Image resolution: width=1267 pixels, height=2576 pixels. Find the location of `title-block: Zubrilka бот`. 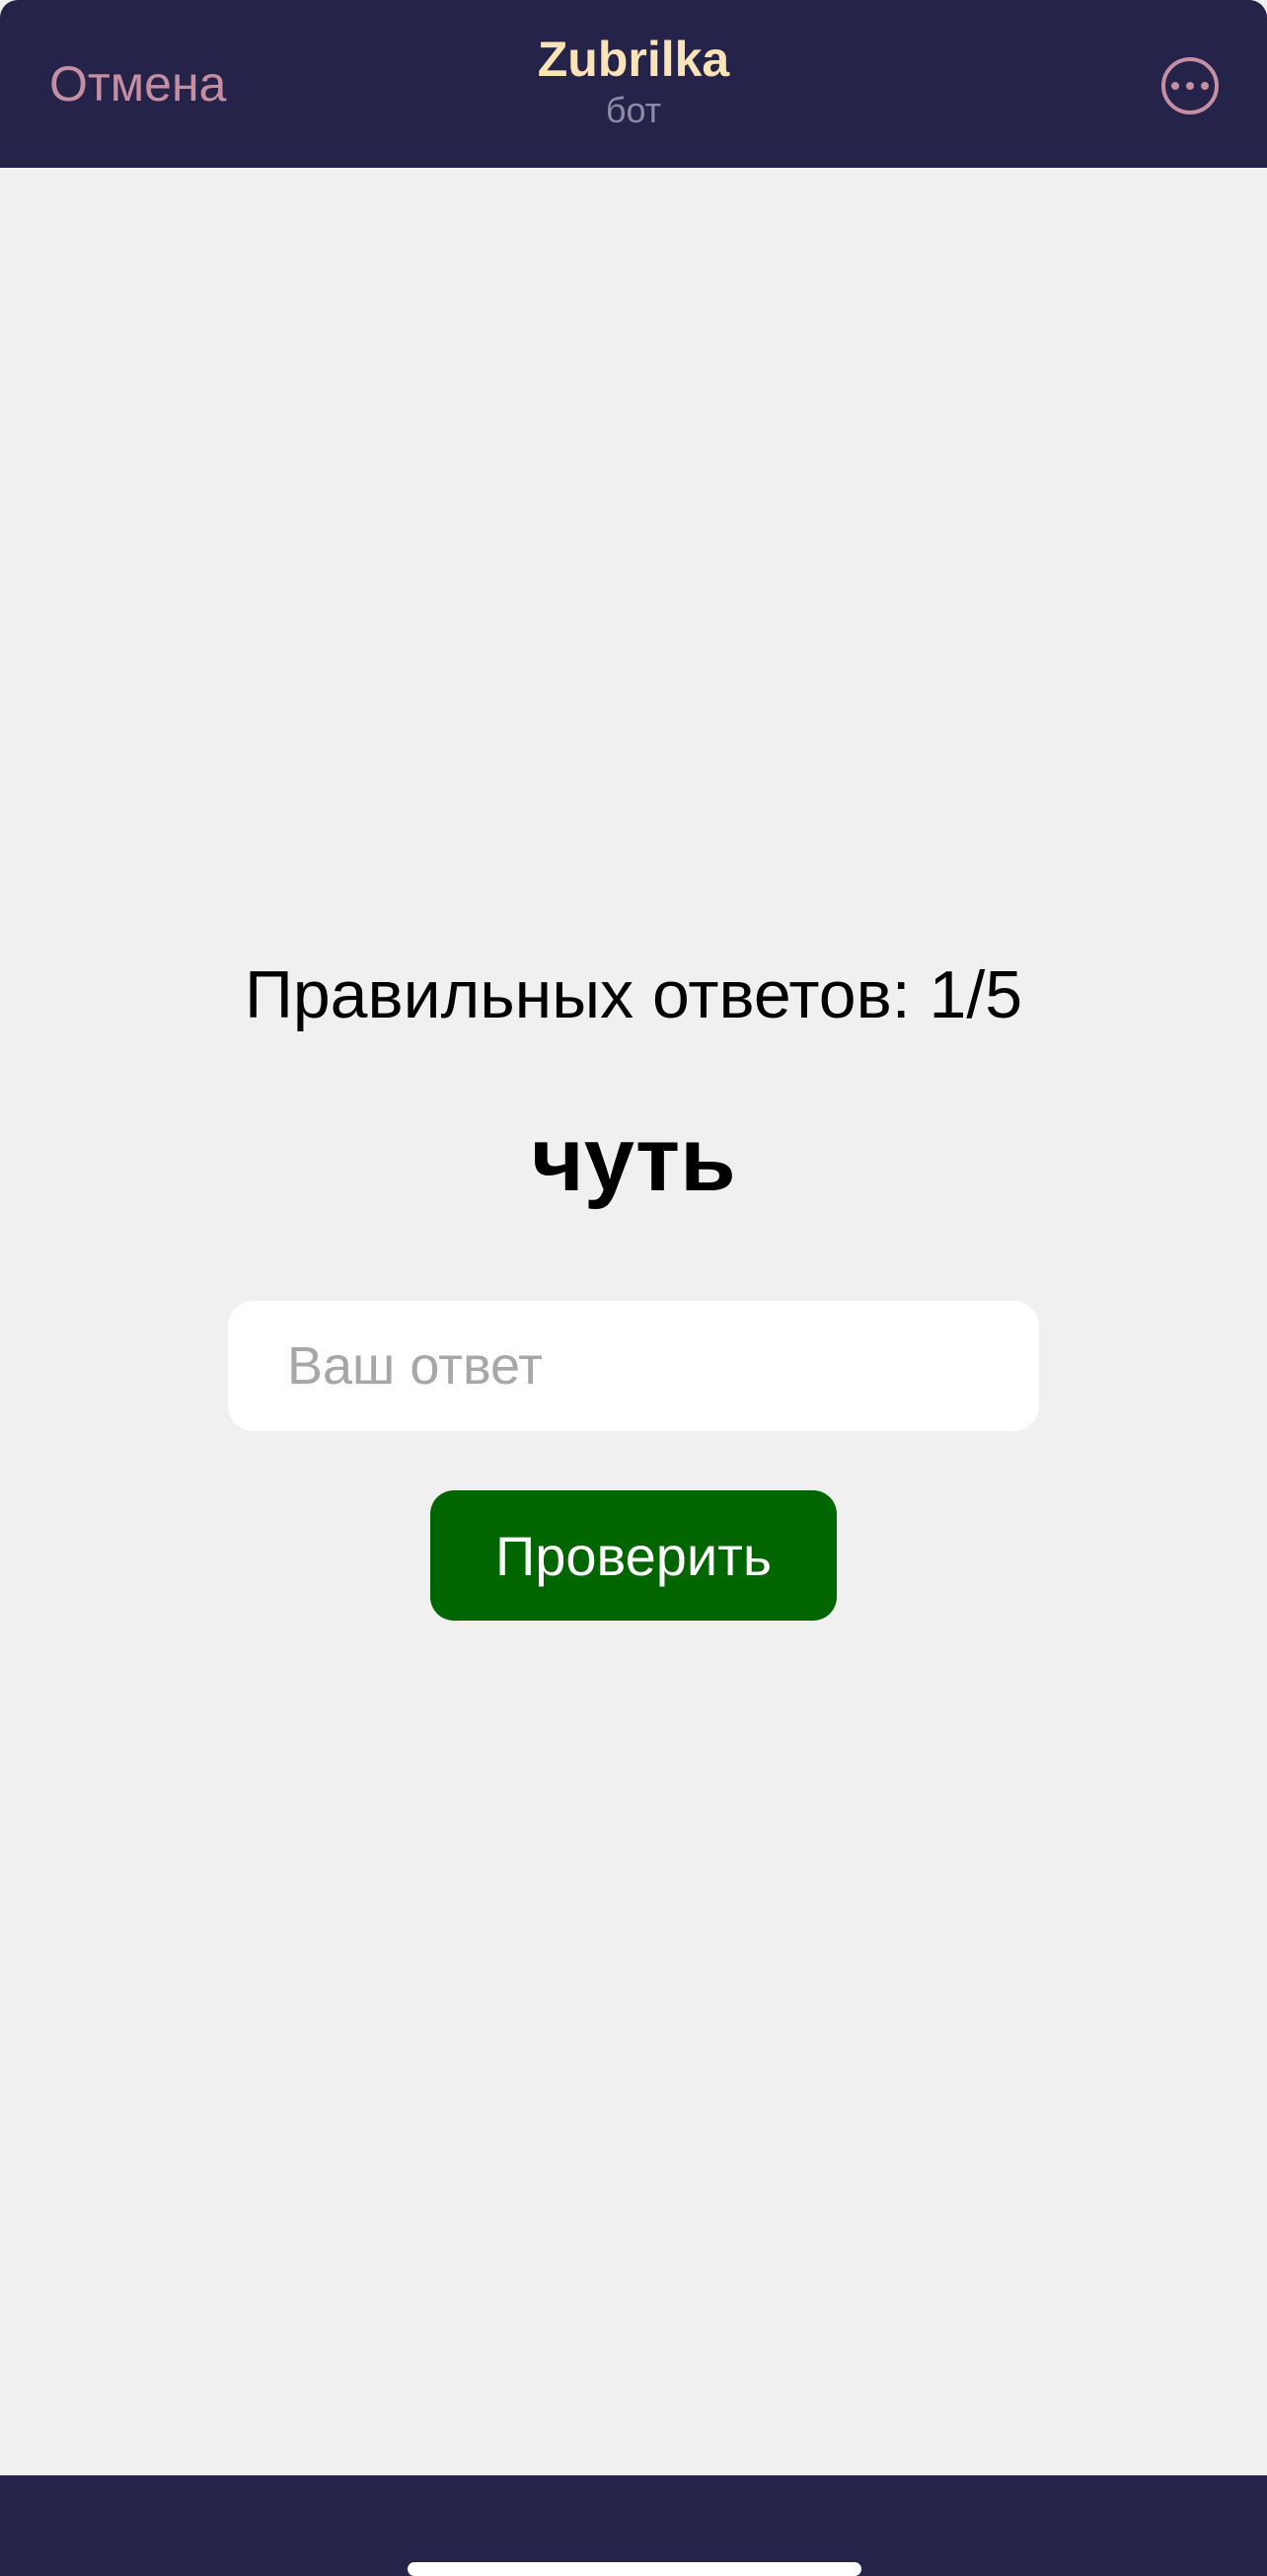

title-block: Zubrilka бот is located at coordinates (633, 81).